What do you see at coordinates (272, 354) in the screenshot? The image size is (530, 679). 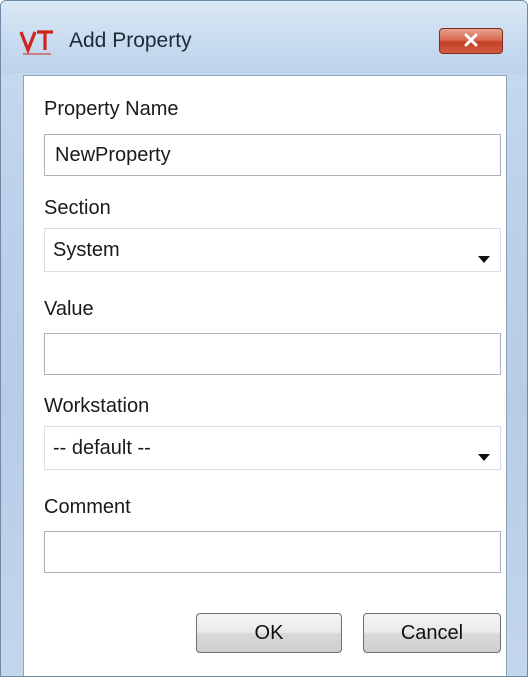 I see `value-input` at bounding box center [272, 354].